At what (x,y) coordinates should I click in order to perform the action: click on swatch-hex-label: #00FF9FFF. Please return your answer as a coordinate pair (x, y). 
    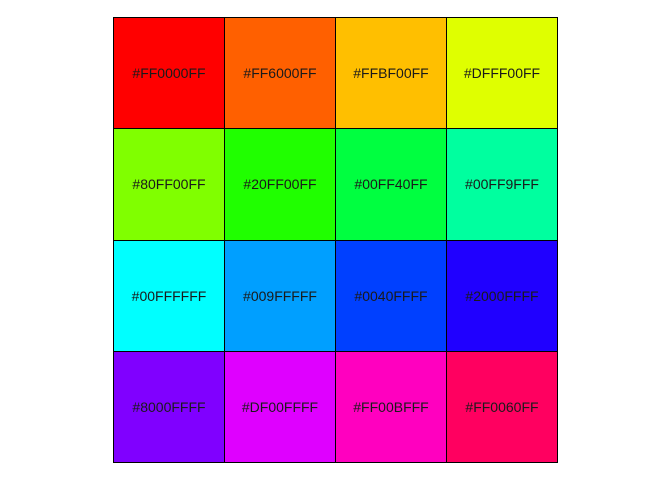
    Looking at the image, I should click on (502, 184).